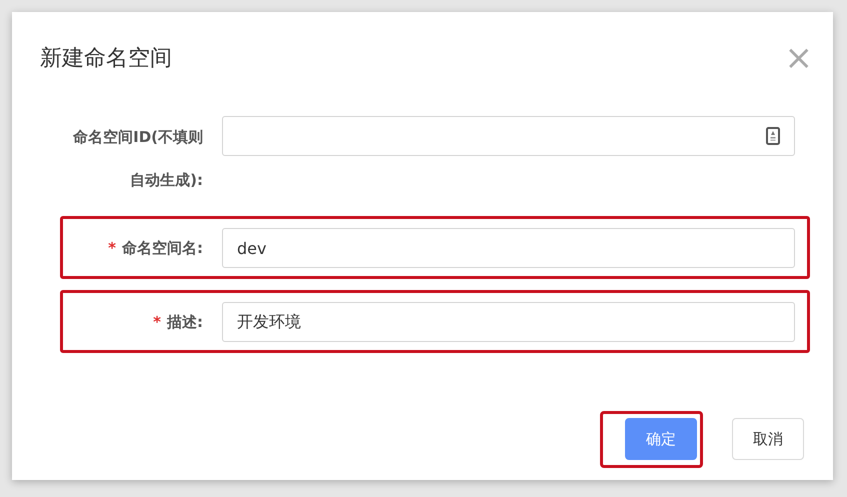 The height and width of the screenshot is (497, 847). Describe the element at coordinates (106, 59) in the screenshot. I see `dialog-title: 新建命名空间` at that location.